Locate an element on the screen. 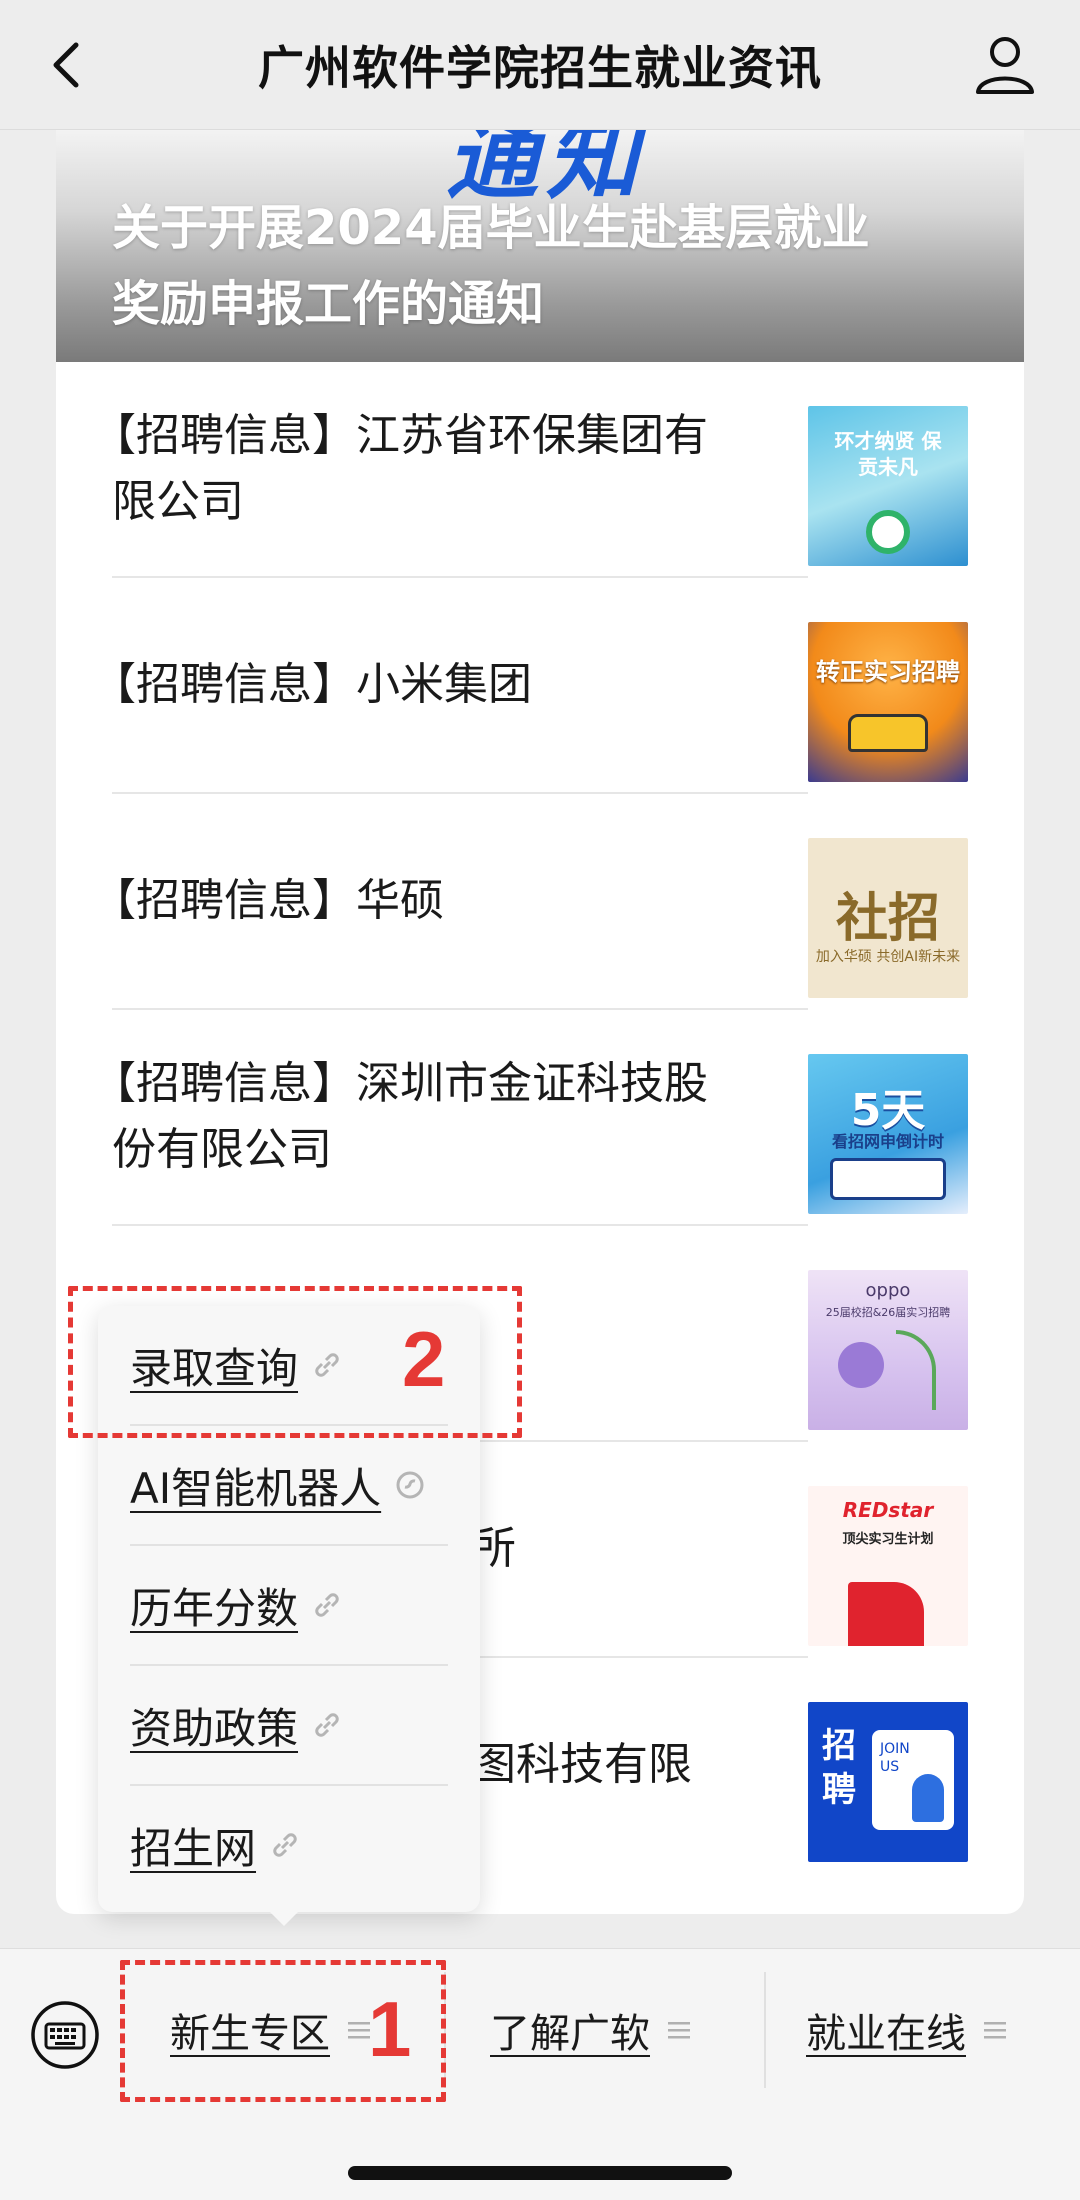 Image resolution: width=1080 pixels, height=2200 pixels. thumbnail-subtext: JOIN US is located at coordinates (895, 1758).